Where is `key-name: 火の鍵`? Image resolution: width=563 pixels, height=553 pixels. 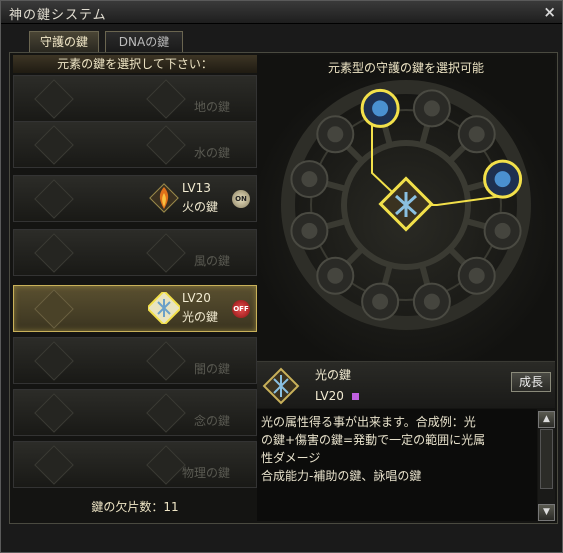 key-name: 火の鍵 is located at coordinates (200, 207).